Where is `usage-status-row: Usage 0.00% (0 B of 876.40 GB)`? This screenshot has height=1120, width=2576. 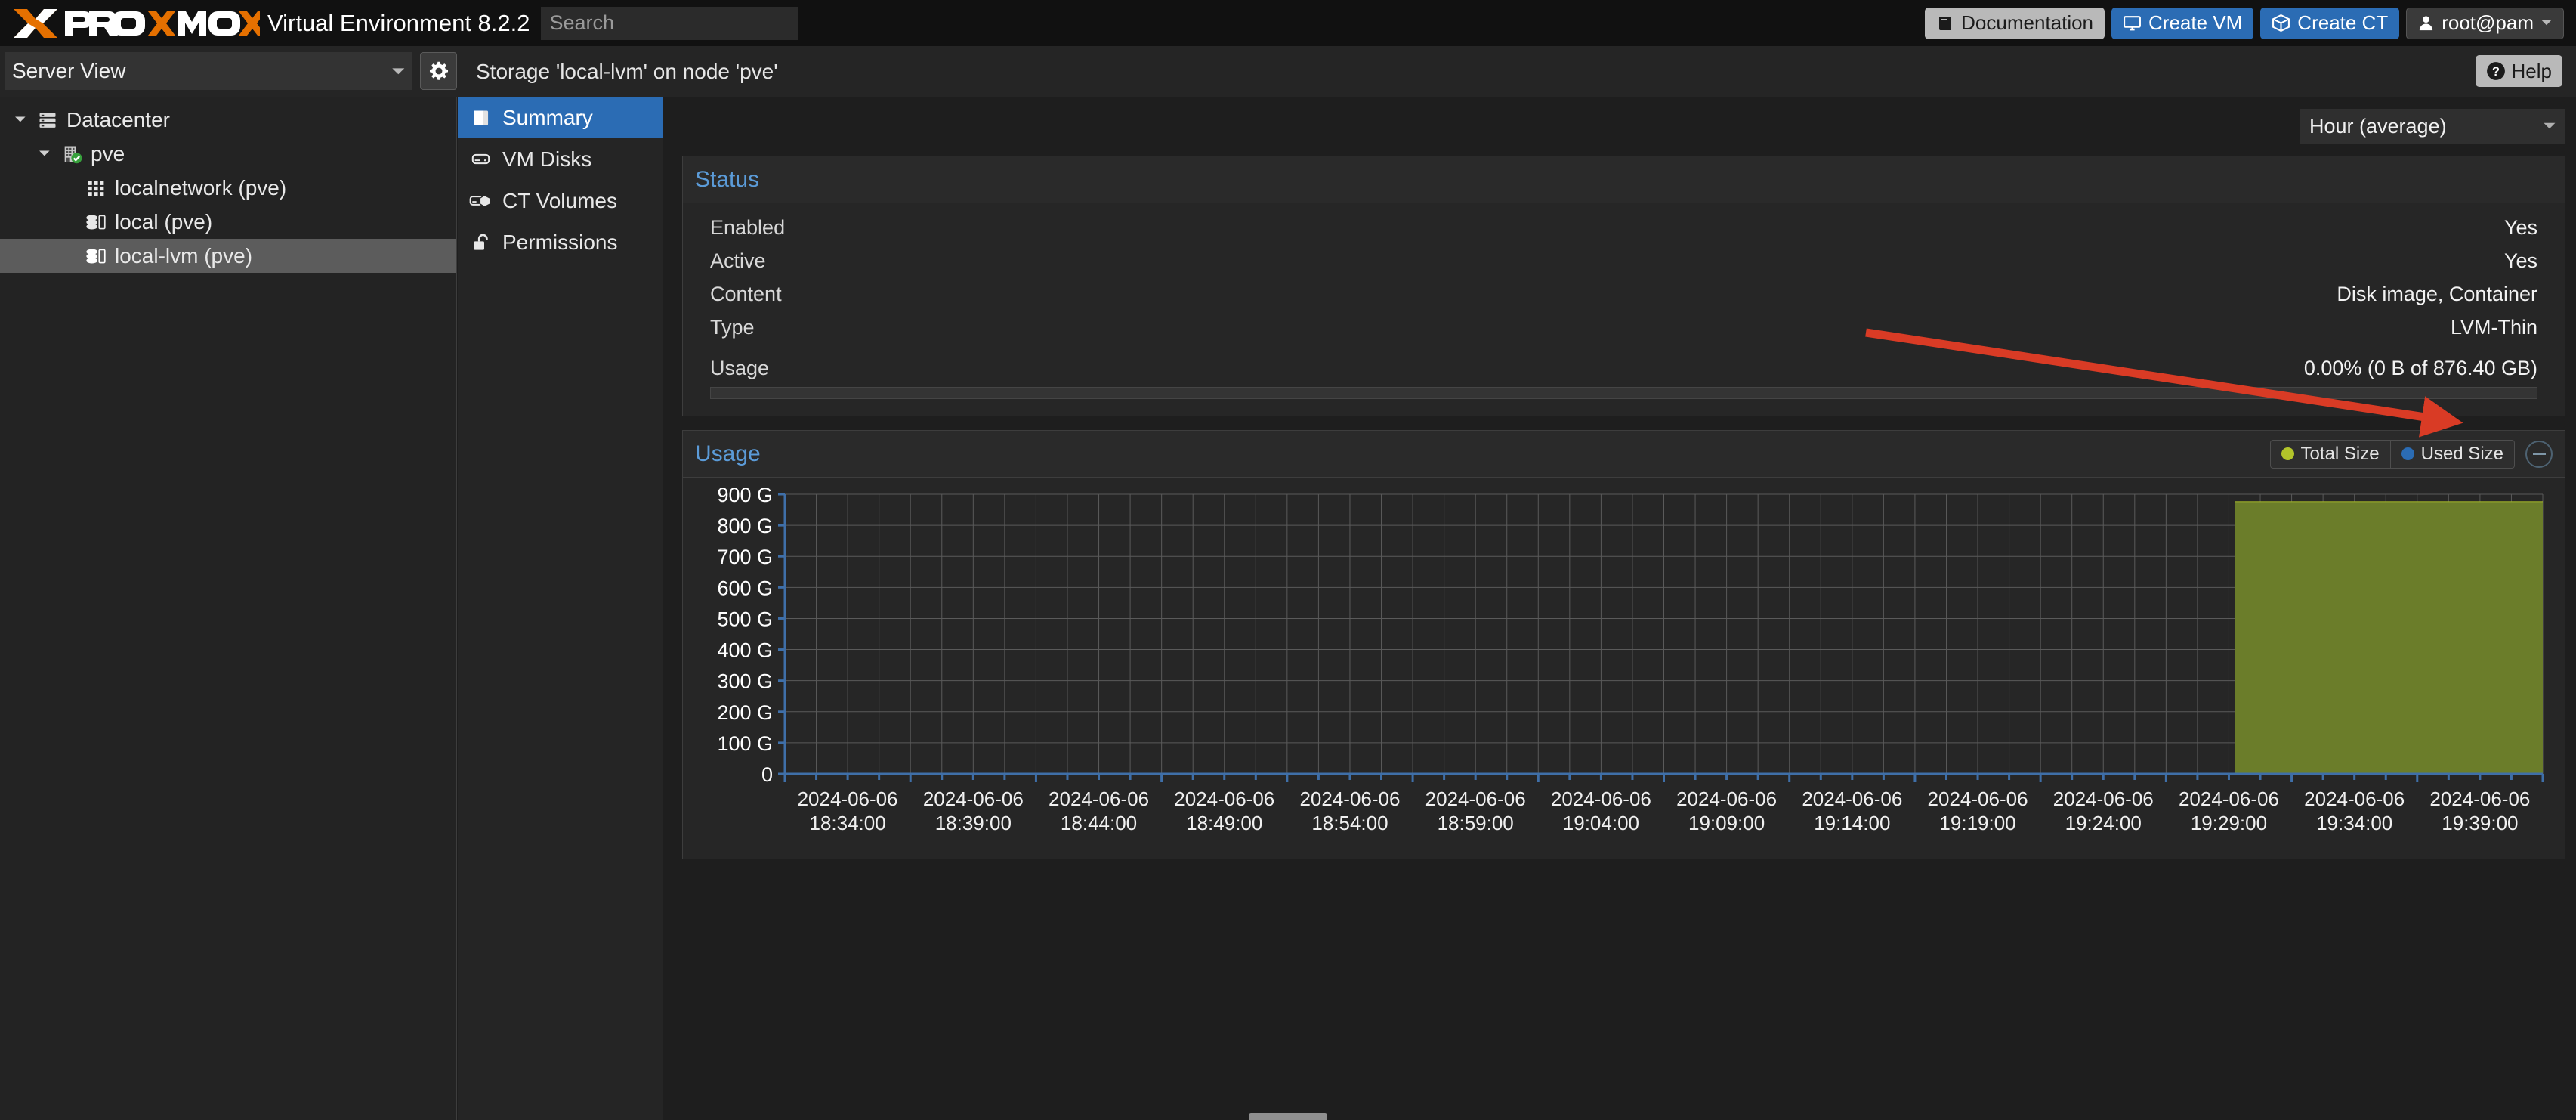
usage-status-row: Usage 0.00% (0 B of 876.40 GB) is located at coordinates (1623, 376).